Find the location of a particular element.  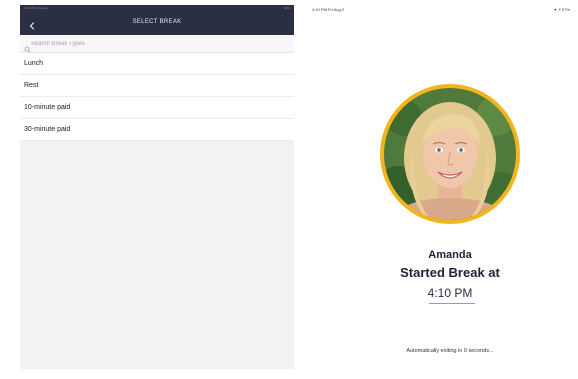

page-title: SELECT BREAK is located at coordinates (157, 22).